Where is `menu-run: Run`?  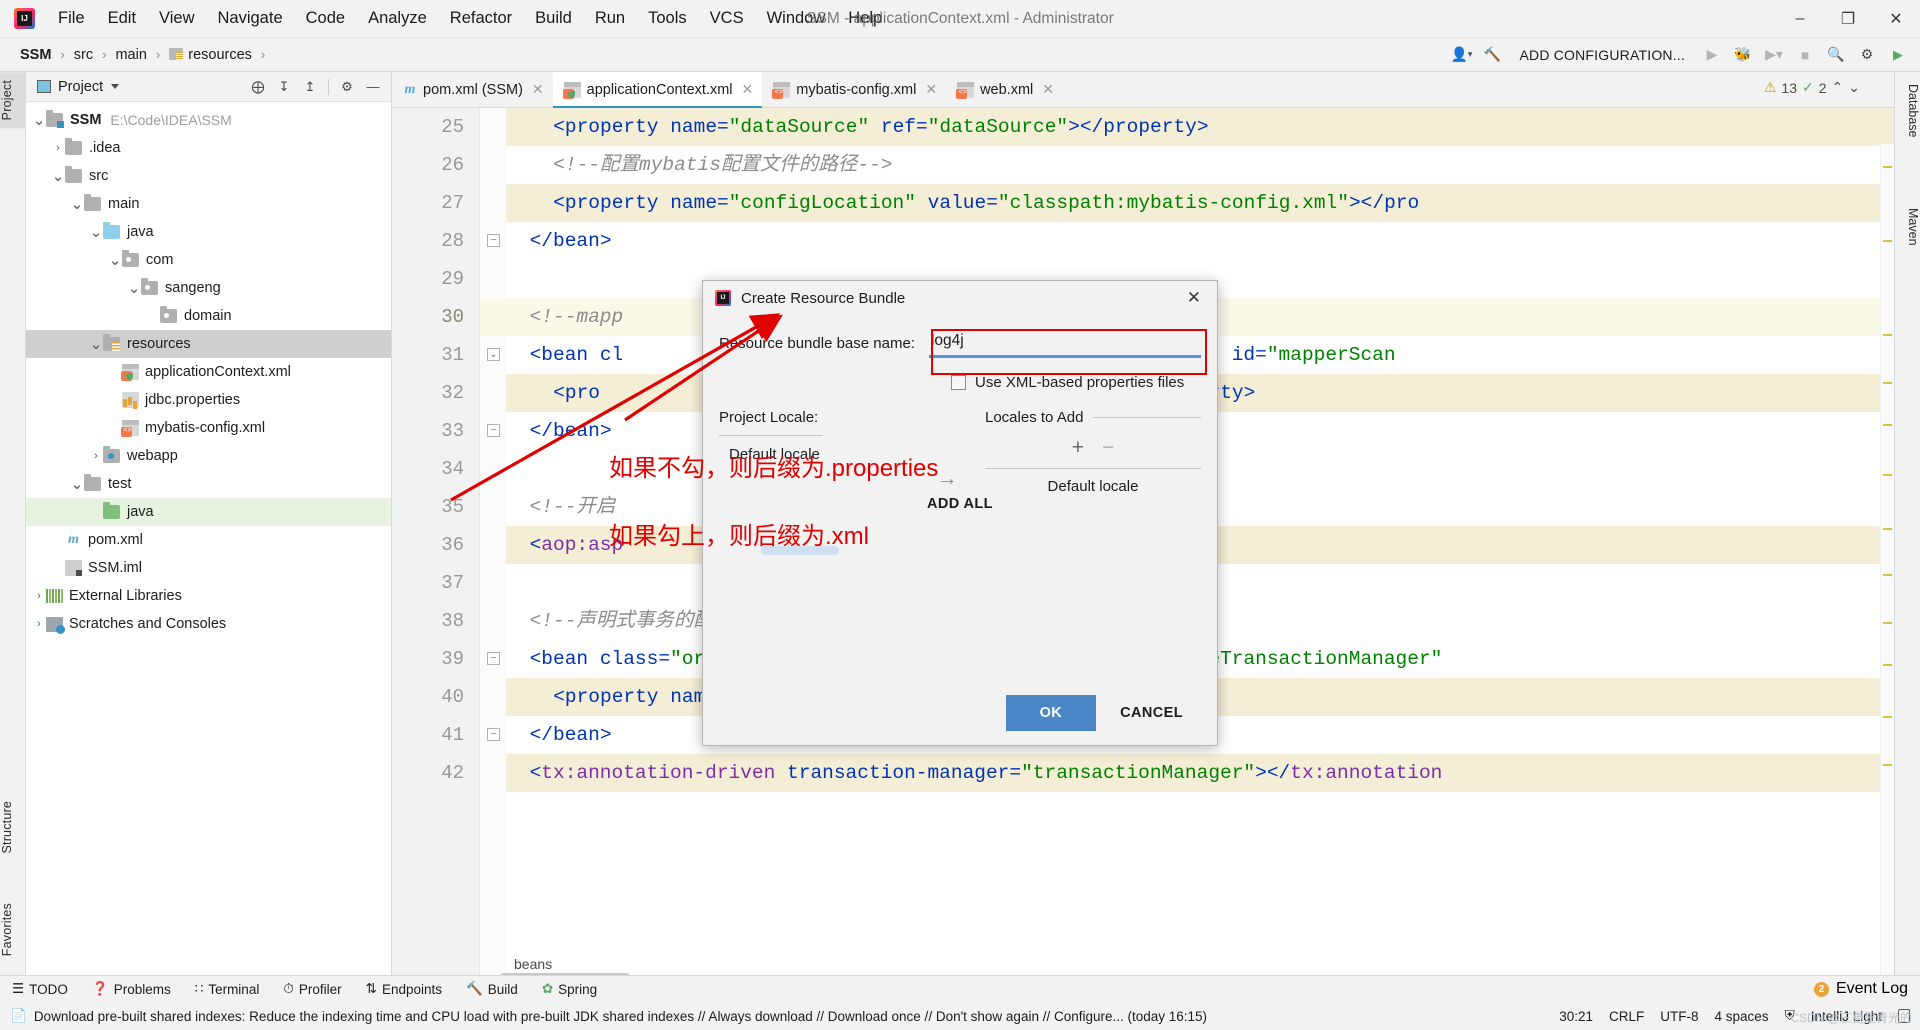 menu-run: Run is located at coordinates (610, 18).